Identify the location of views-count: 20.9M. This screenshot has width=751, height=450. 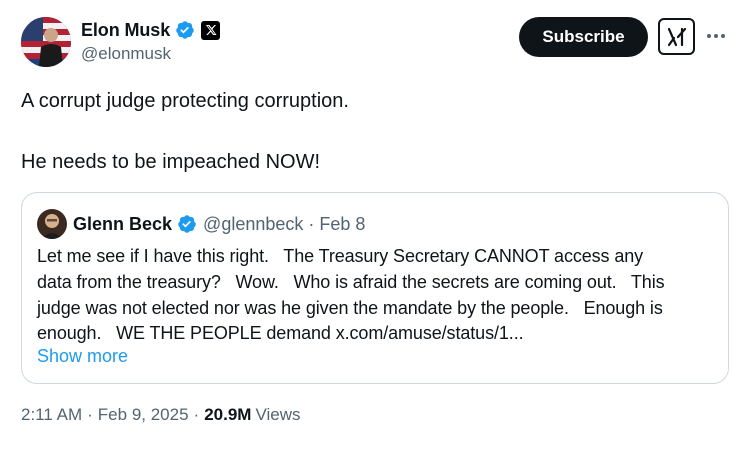
(227, 415).